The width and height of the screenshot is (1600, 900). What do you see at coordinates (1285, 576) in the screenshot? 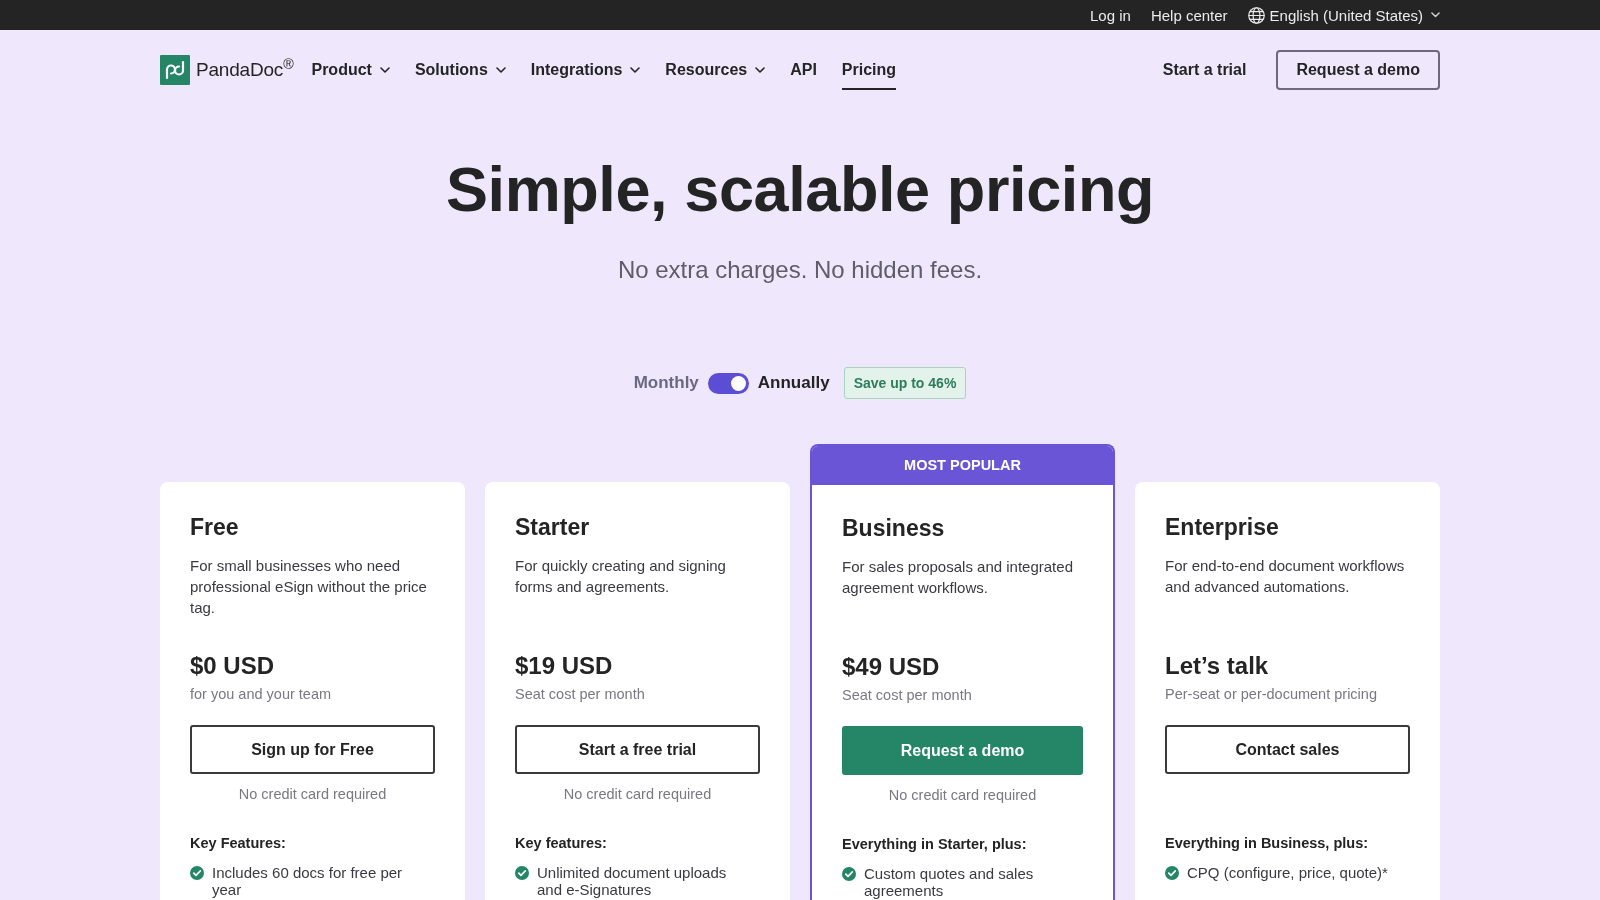
I see `plan-description: For end-to-end document workflows and advanced automations.` at bounding box center [1285, 576].